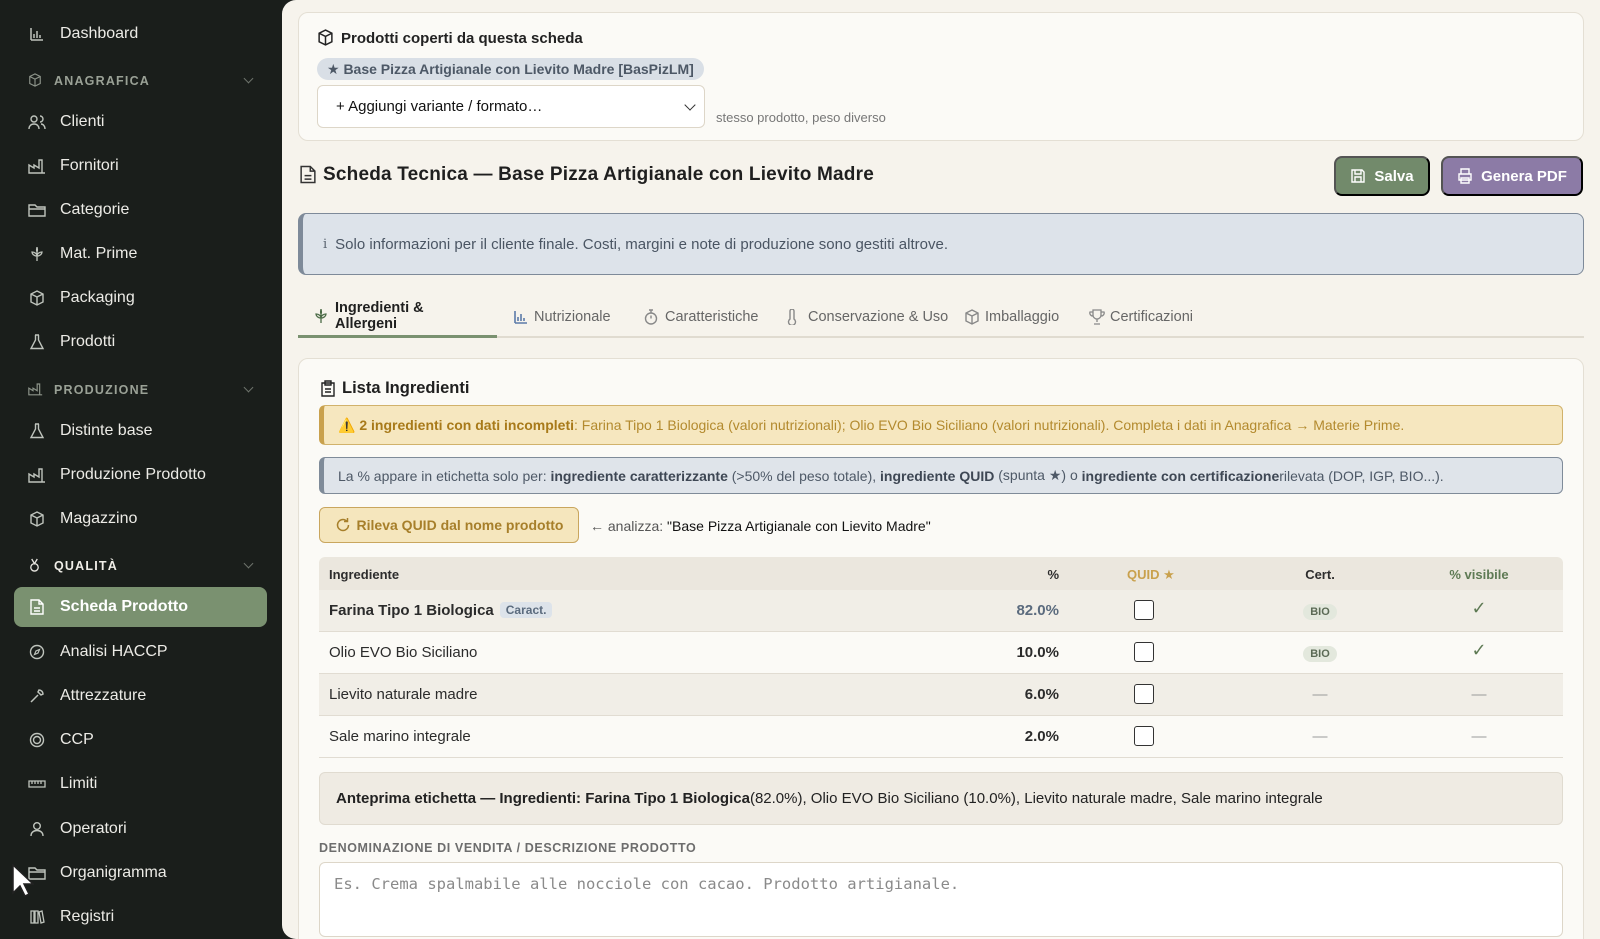  What do you see at coordinates (140, 740) in the screenshot?
I see `sidebar-item-ccp: CCP` at bounding box center [140, 740].